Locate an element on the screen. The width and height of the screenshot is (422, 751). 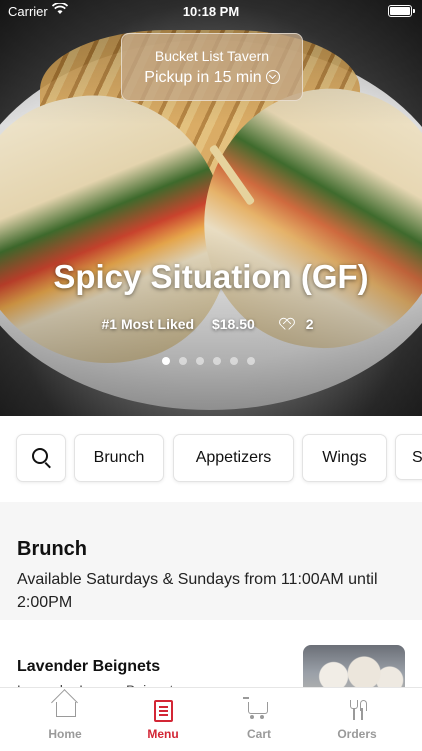
tab-menu-label: Menu is located at coordinates (163, 734).